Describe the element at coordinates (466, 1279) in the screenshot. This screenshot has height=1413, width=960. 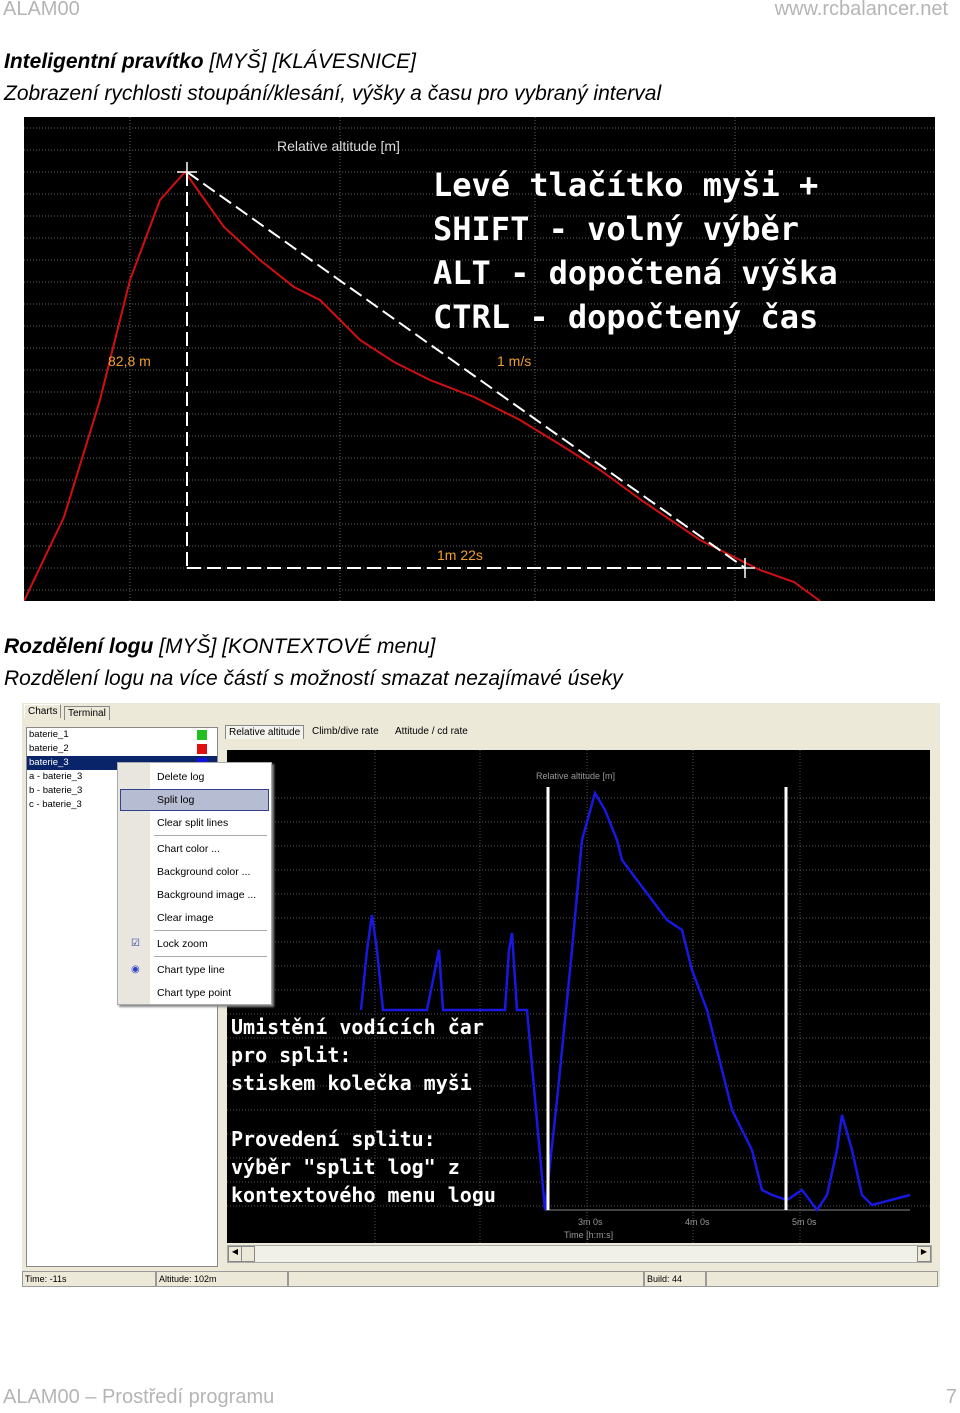
I see `status-empty` at that location.